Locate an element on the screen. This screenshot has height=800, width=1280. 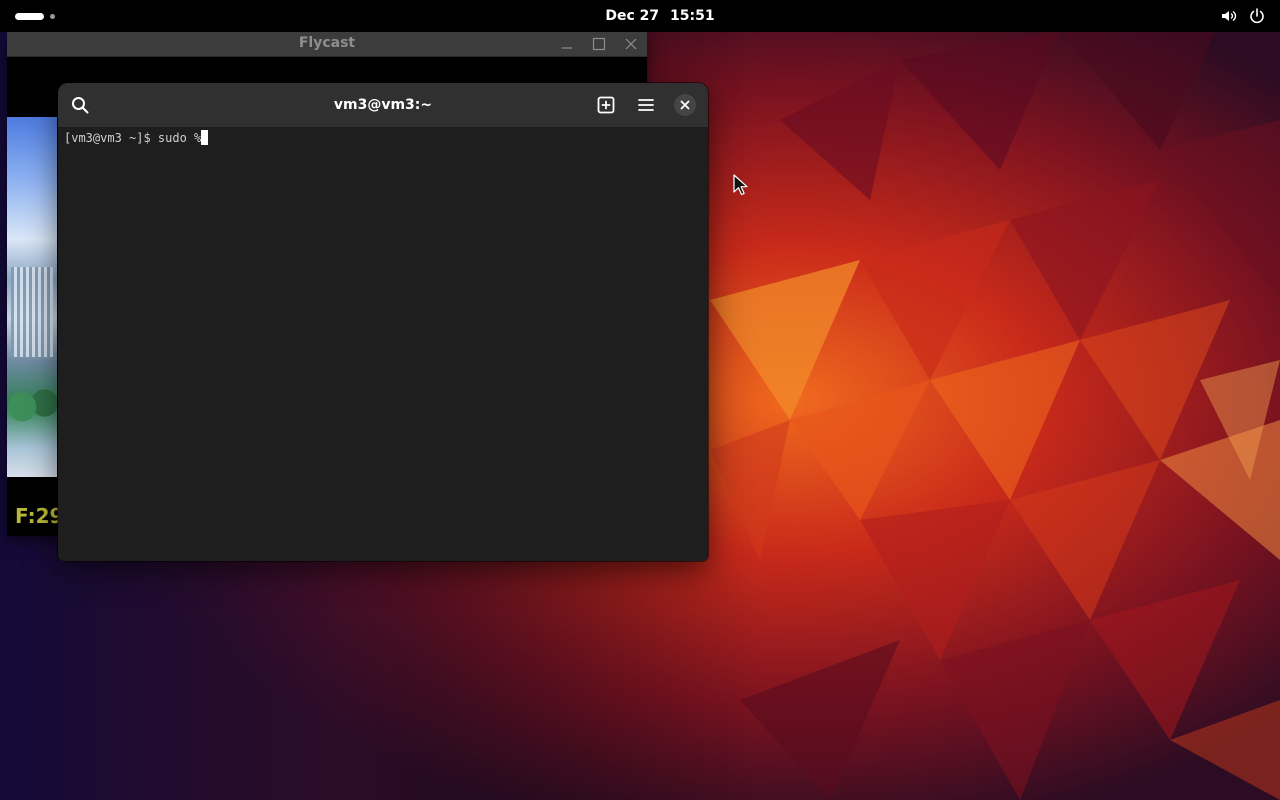
terminal-headerbar: vm3@vm3:~ is located at coordinates (383, 105).